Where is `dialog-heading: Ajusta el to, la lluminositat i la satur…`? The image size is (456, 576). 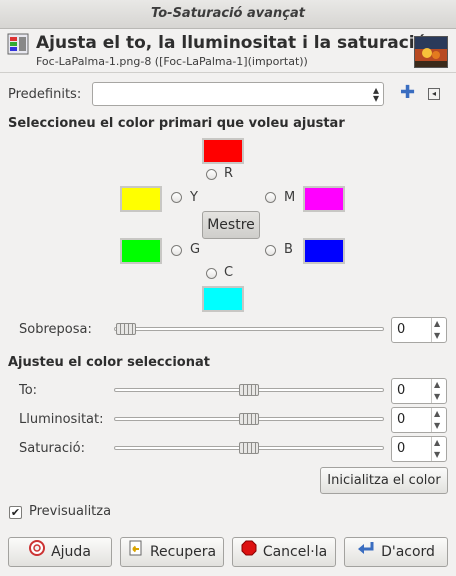
dialog-heading: Ajusta el to, la lluminositat i la satur… is located at coordinates (231, 43).